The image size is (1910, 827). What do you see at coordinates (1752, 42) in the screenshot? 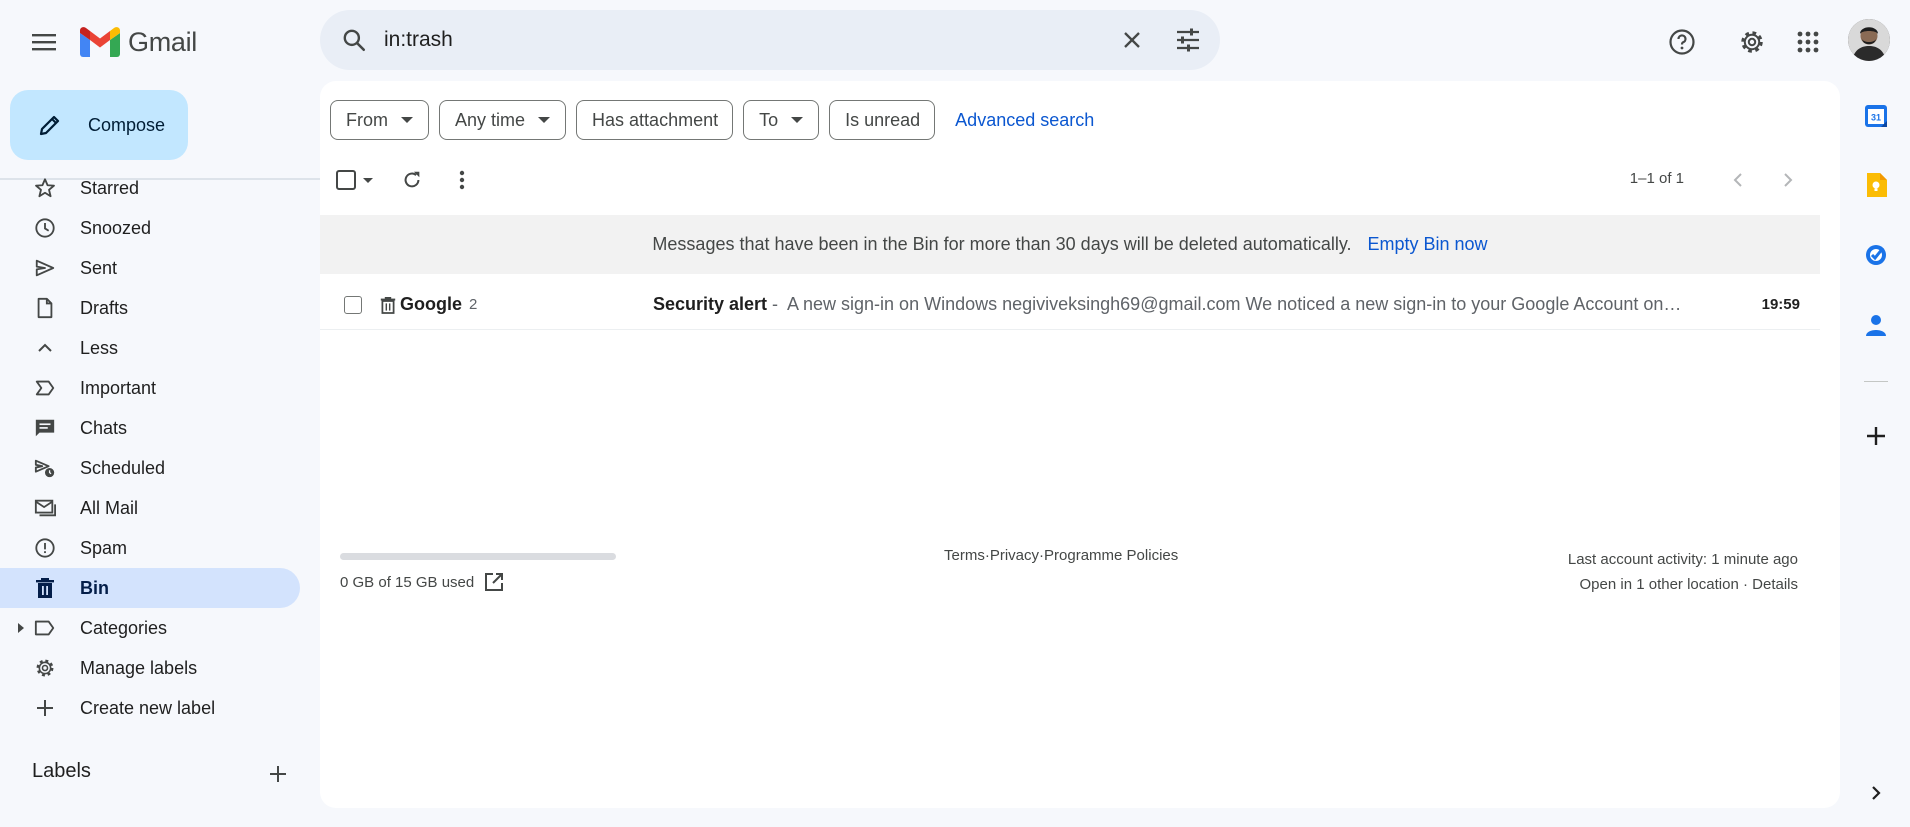
I see `settings-button` at bounding box center [1752, 42].